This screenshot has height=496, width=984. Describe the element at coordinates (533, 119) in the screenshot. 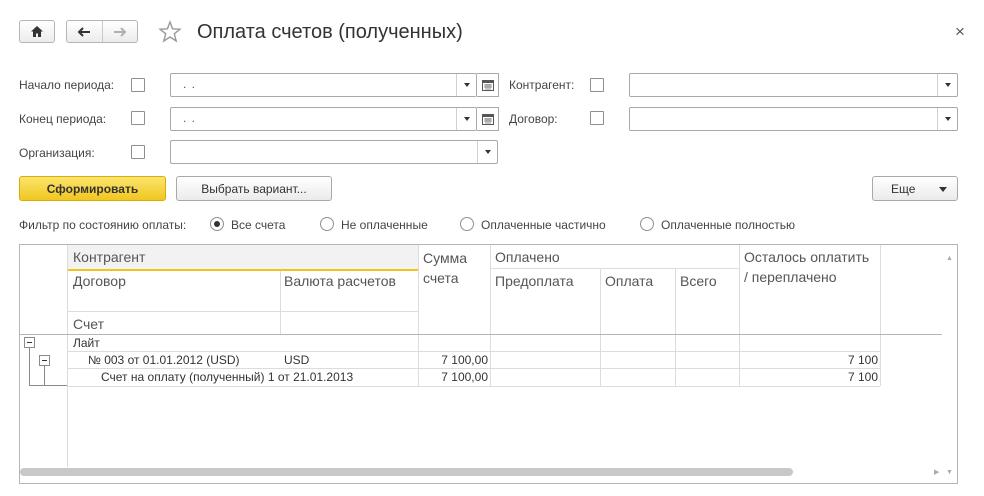

I see `contract-label: Договор:` at that location.